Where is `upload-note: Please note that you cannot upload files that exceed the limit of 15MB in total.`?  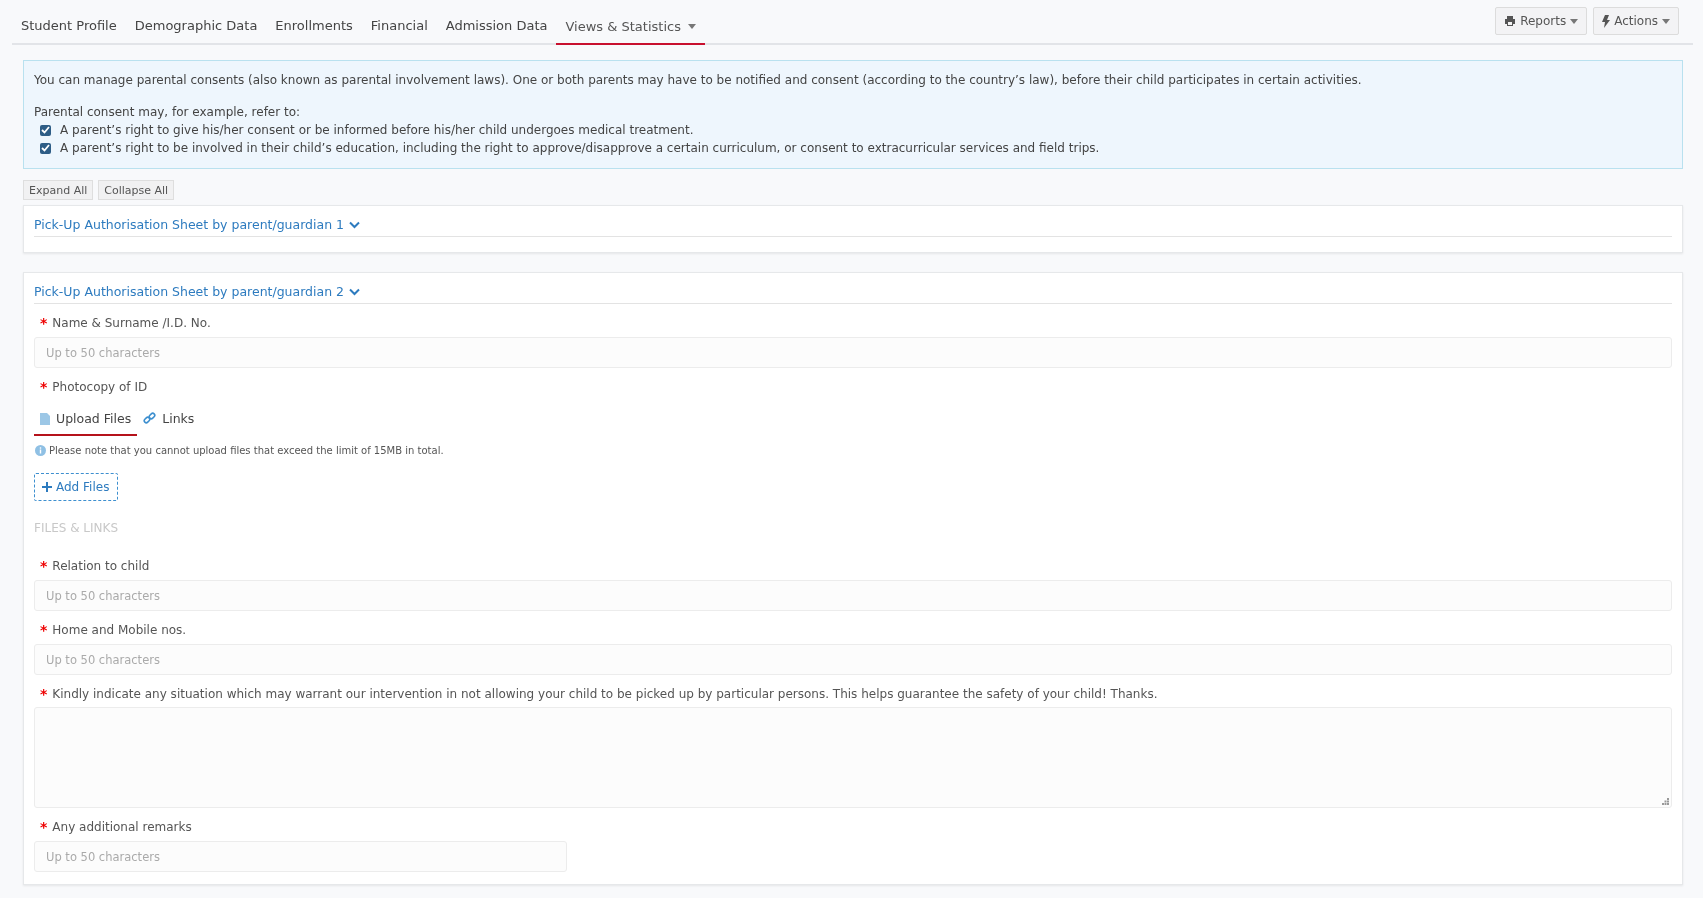
upload-note: Please note that you cannot upload files that exceed the limit of 15MB in total. is located at coordinates (246, 450).